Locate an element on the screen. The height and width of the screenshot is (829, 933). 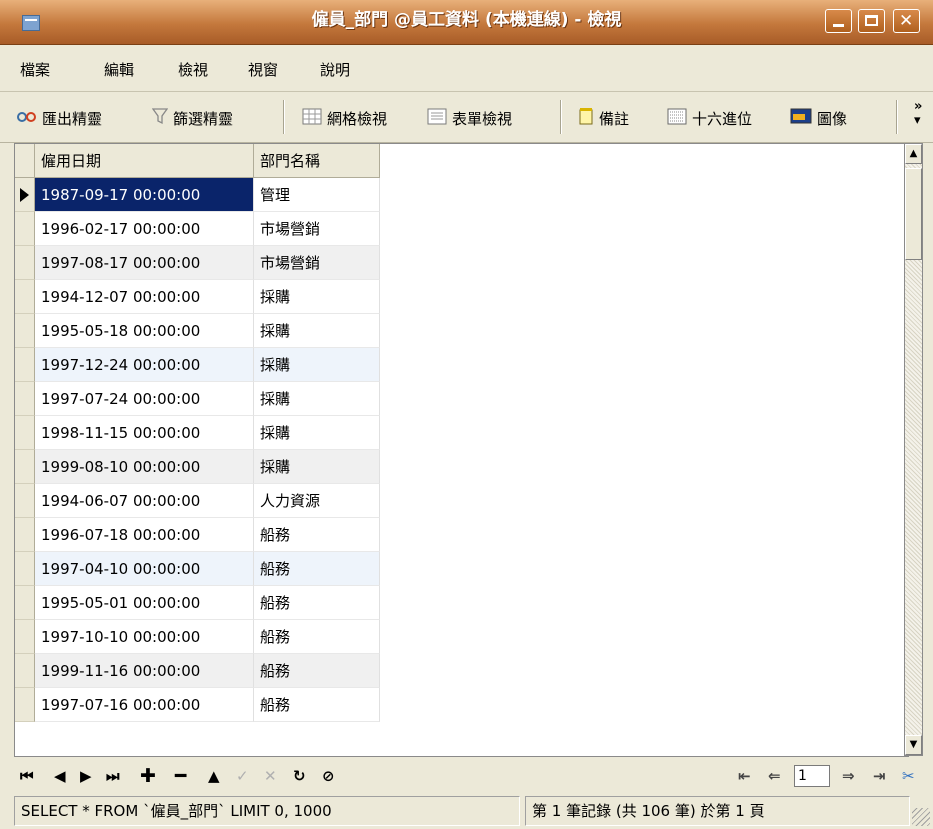
cell-hire-date: 1997-08-17 00:00:00 is located at coordinates (144, 263).